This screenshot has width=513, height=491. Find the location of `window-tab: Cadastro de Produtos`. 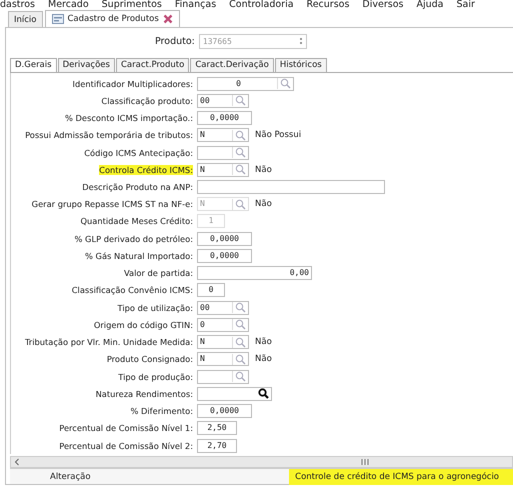

window-tab: Cadastro de Produtos is located at coordinates (112, 18).